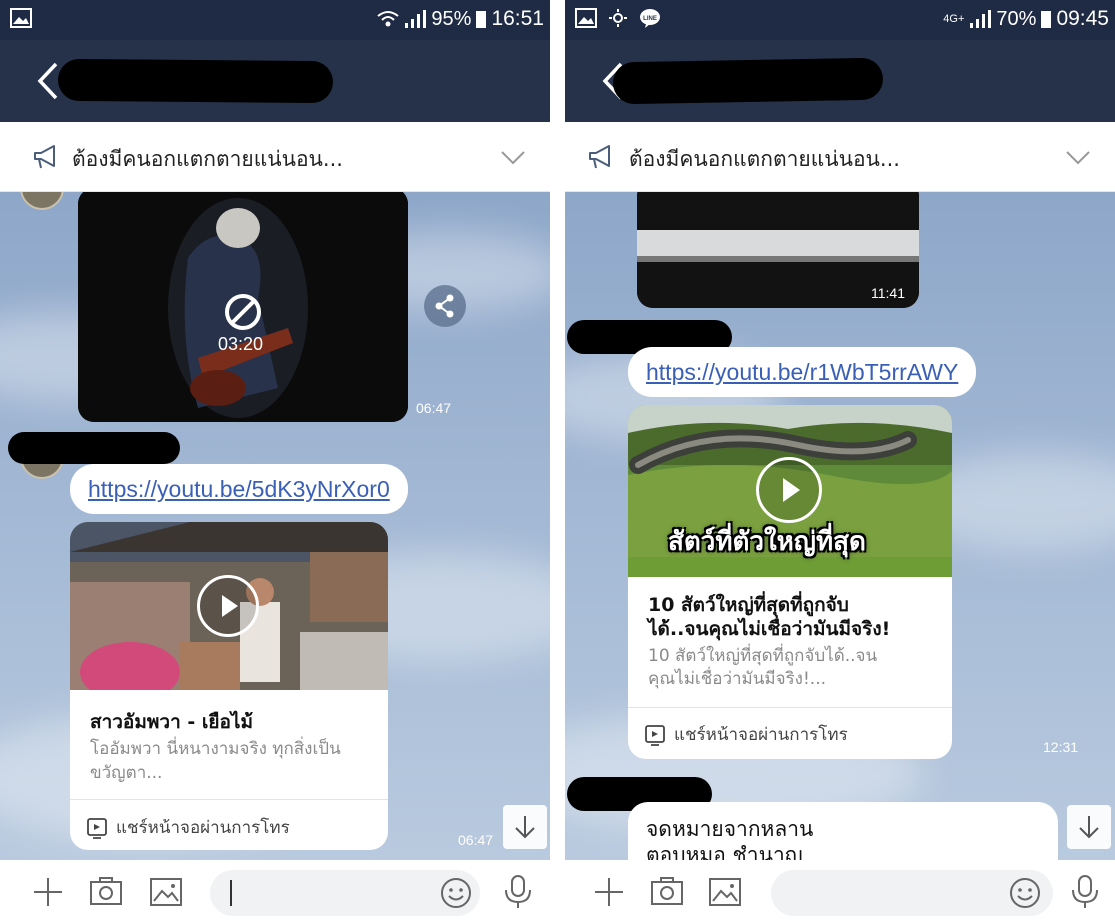 This screenshot has width=1115, height=924. I want to click on card-description-line1: 10 สัตว์ใหญ่ที่สุดที่ถูกจับได้..จน, so click(763, 656).